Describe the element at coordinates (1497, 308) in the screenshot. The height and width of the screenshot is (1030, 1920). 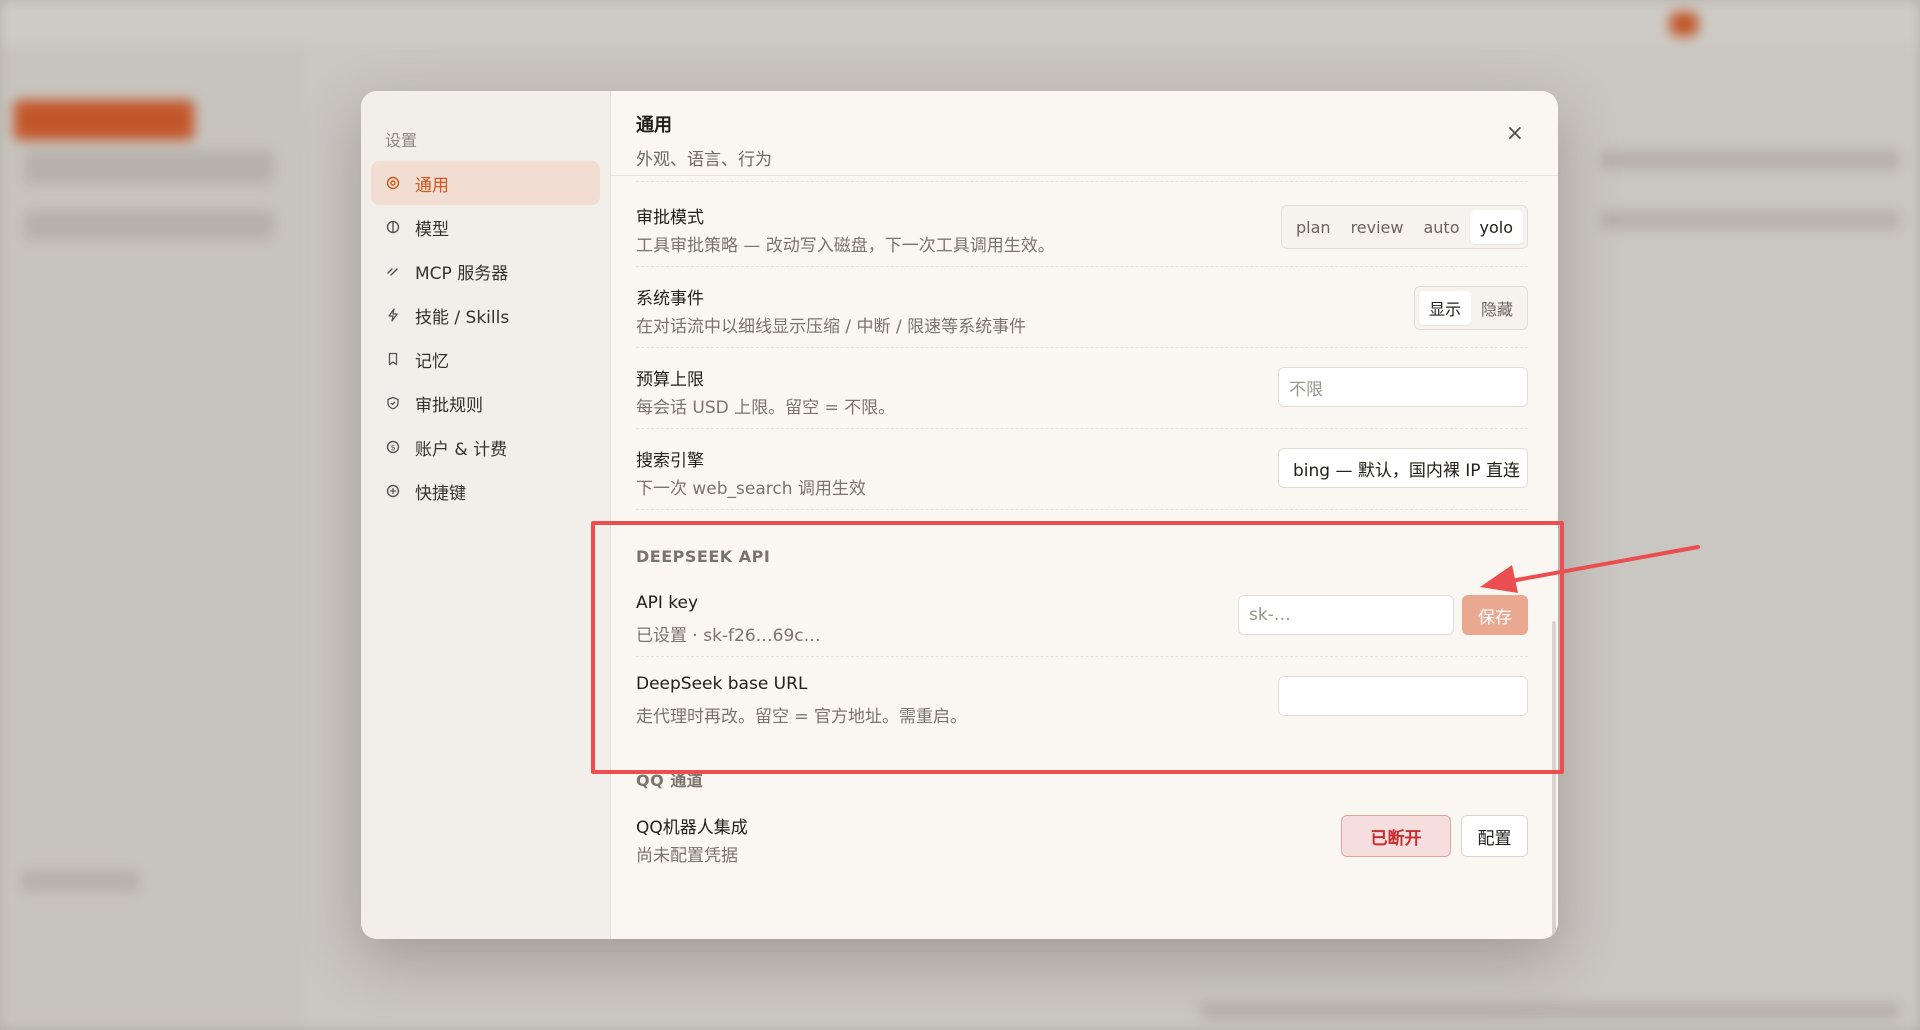
I see `system-events-option-hide: 隐藏` at that location.